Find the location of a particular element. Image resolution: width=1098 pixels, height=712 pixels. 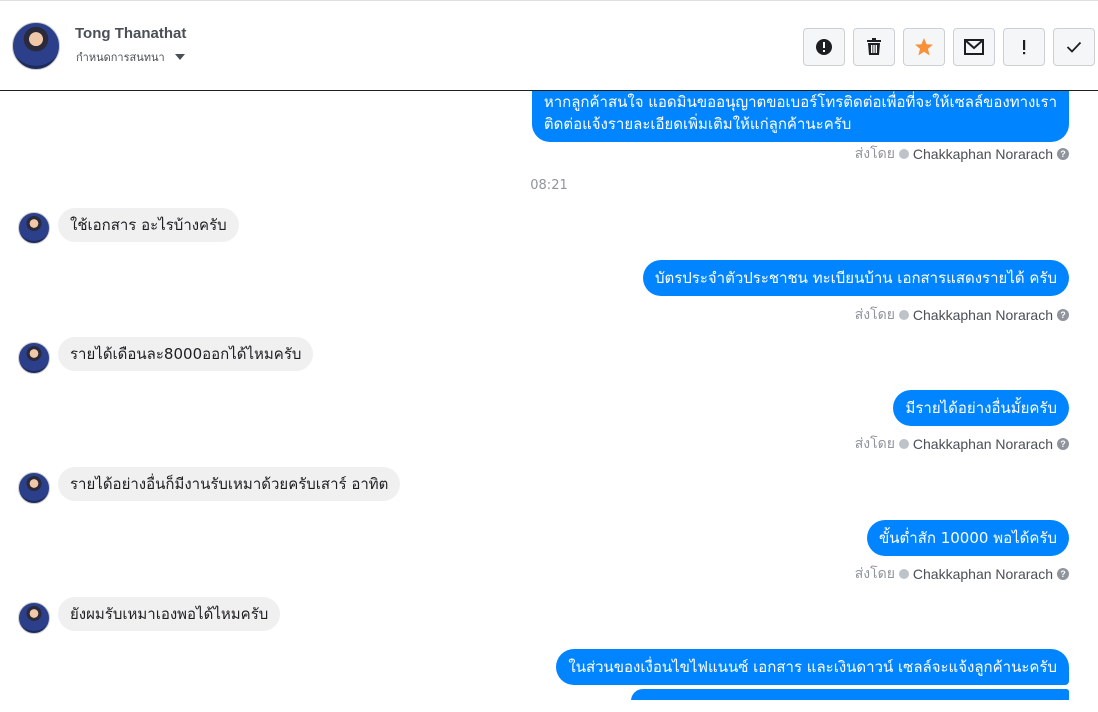

message-bubble-incoming: ยังผมรับเหมาเองพอได้ไหมครับ is located at coordinates (169, 614).